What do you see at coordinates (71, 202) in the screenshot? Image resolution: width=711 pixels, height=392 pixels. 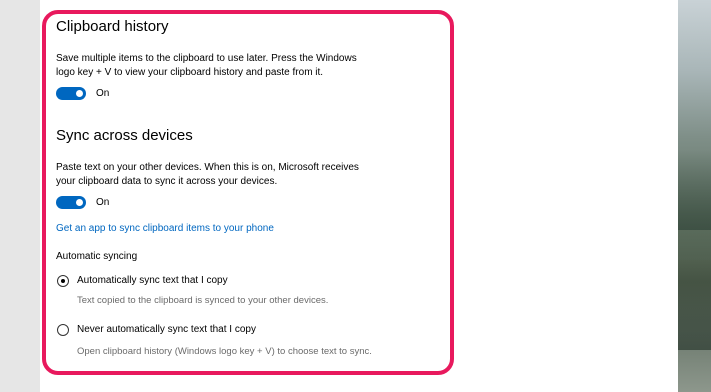 I see `sync-toggle` at bounding box center [71, 202].